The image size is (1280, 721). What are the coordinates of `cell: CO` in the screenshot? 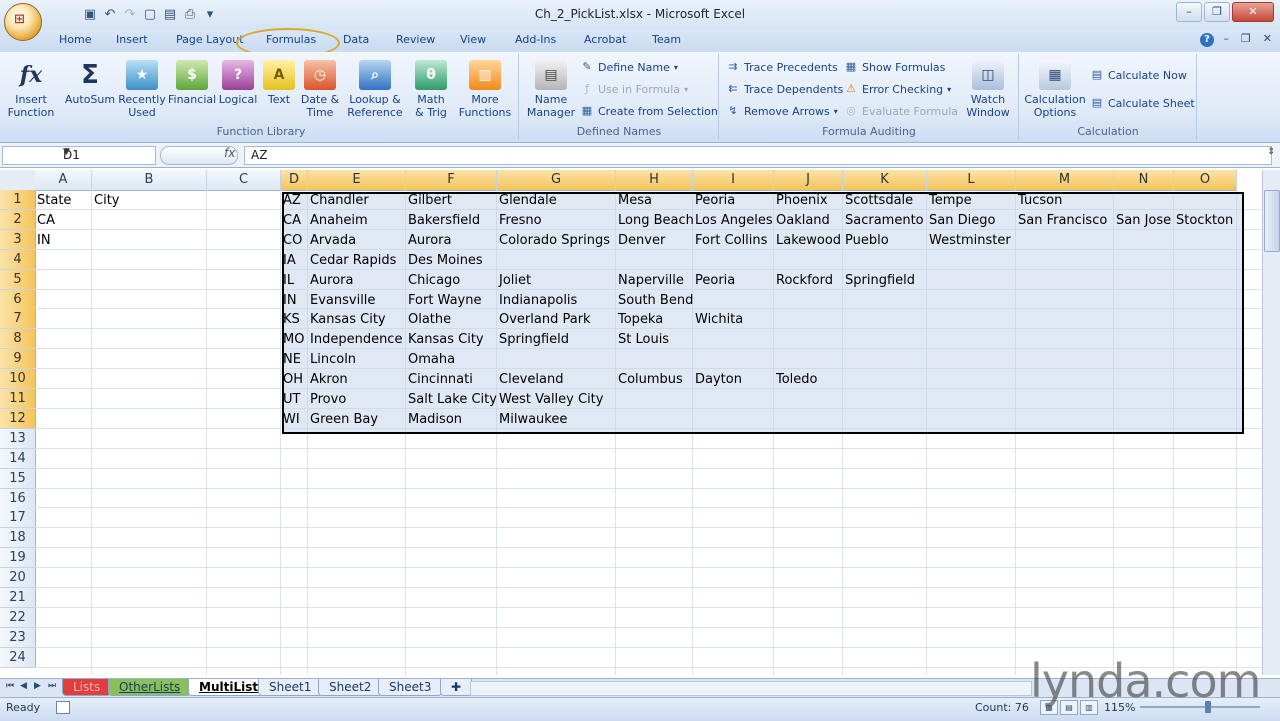 It's located at (292, 240).